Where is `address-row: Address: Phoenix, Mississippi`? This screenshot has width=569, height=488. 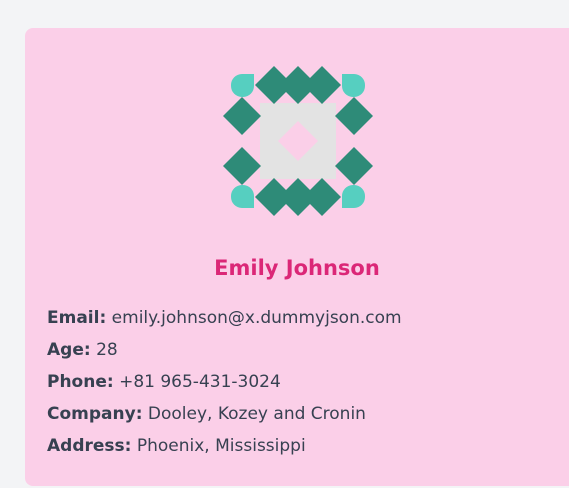 address-row: Address: Phoenix, Mississippi is located at coordinates (224, 446).